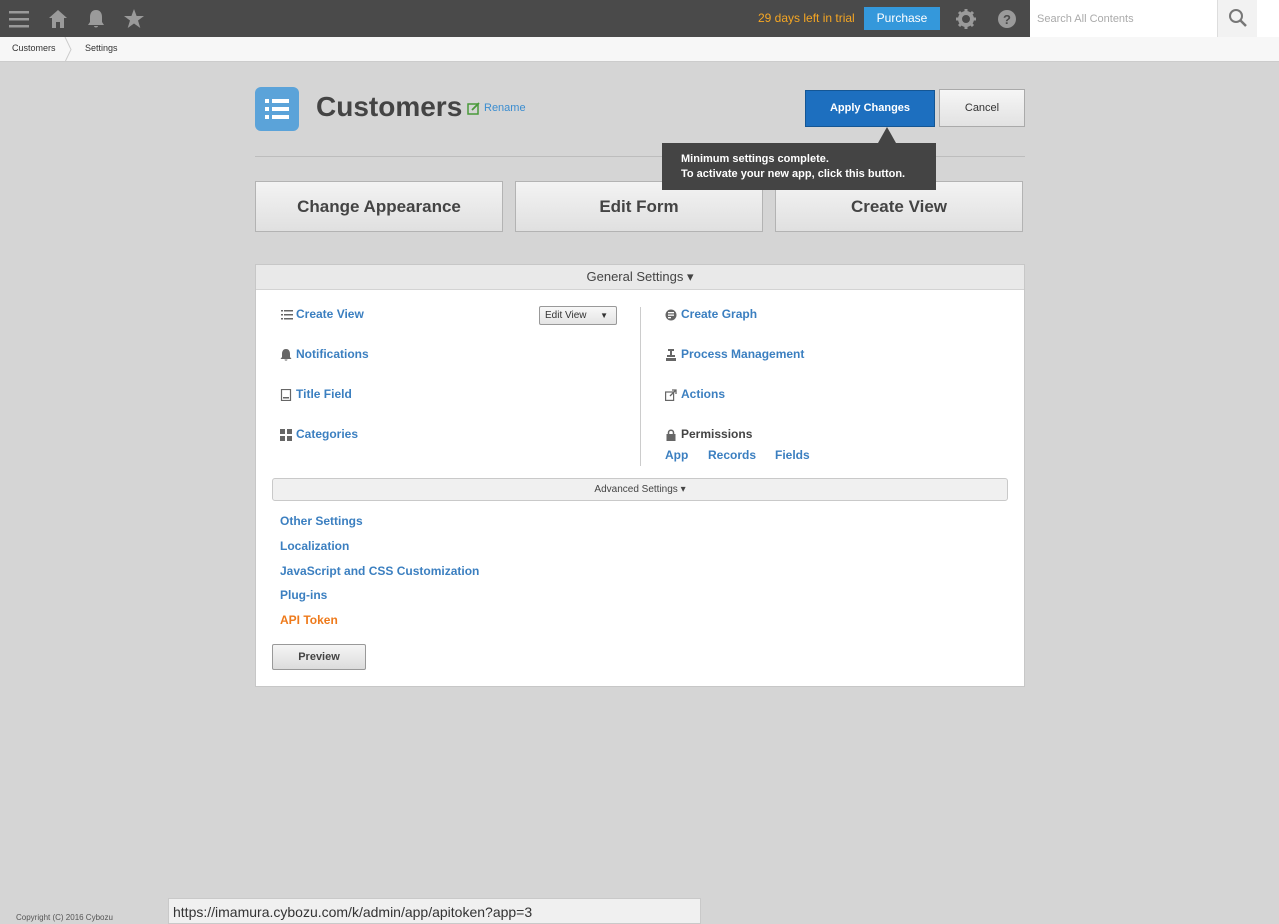  Describe the element at coordinates (671, 315) in the screenshot. I see `graph-icon` at that location.